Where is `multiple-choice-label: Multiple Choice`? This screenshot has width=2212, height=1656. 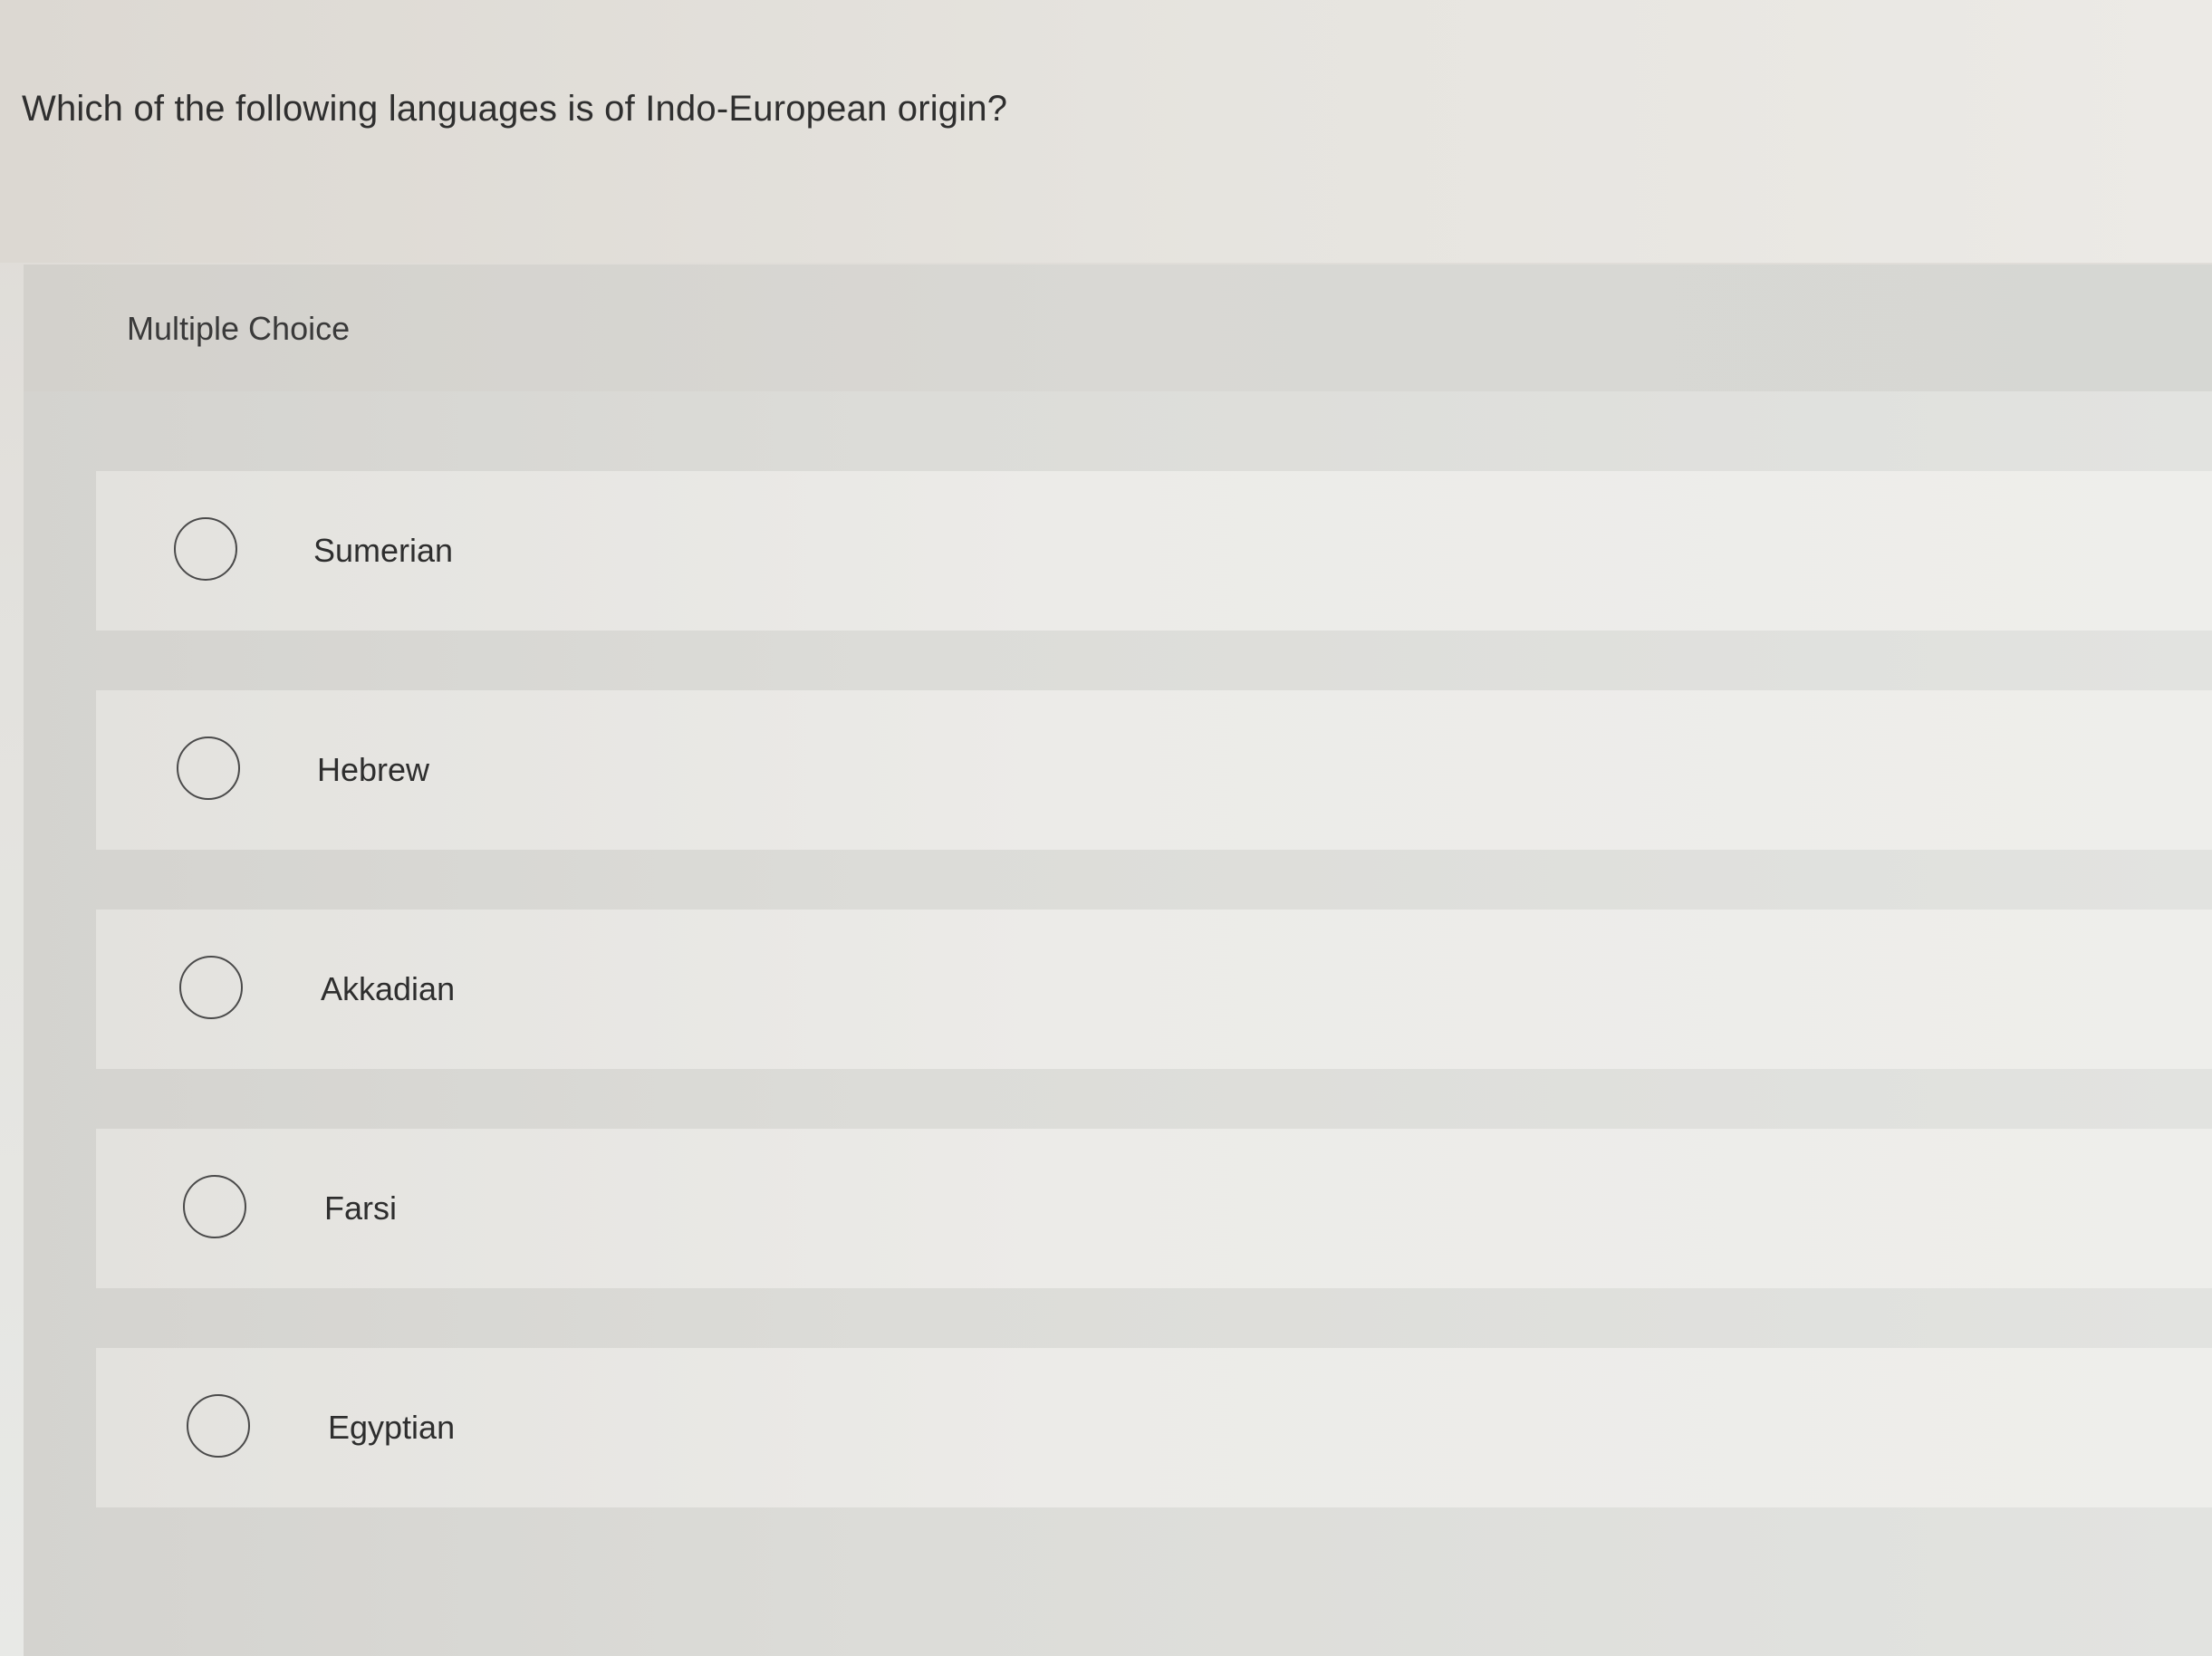
multiple-choice-label: Multiple Choice is located at coordinates (239, 328).